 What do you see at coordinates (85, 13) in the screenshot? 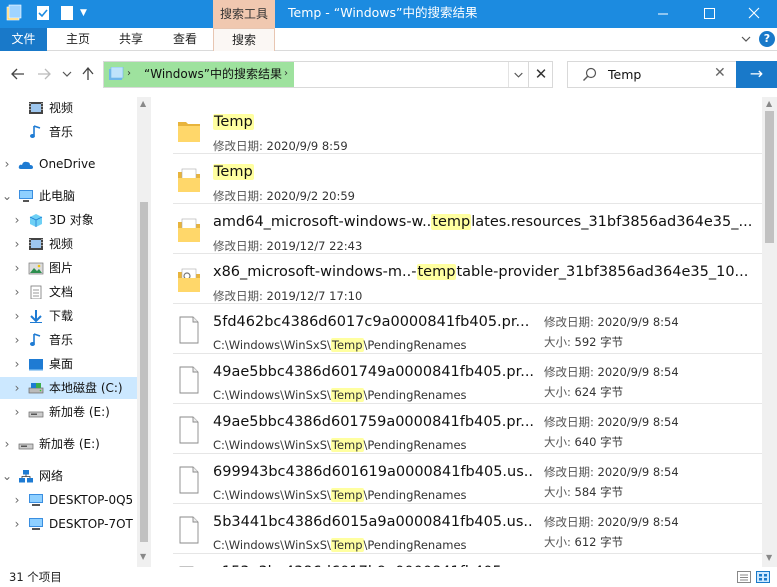
I see `qat-dropdown-icon: ▼` at bounding box center [85, 13].